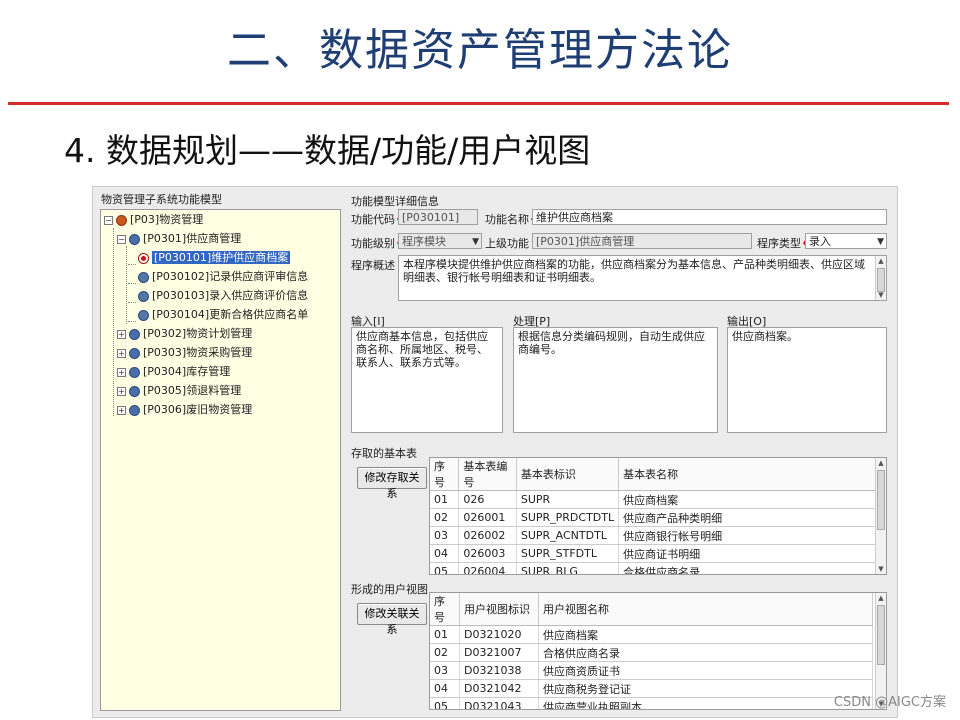  What do you see at coordinates (651, 688) in the screenshot?
I see `table-row: 04 D0321042 供应商税务登记证` at bounding box center [651, 688].